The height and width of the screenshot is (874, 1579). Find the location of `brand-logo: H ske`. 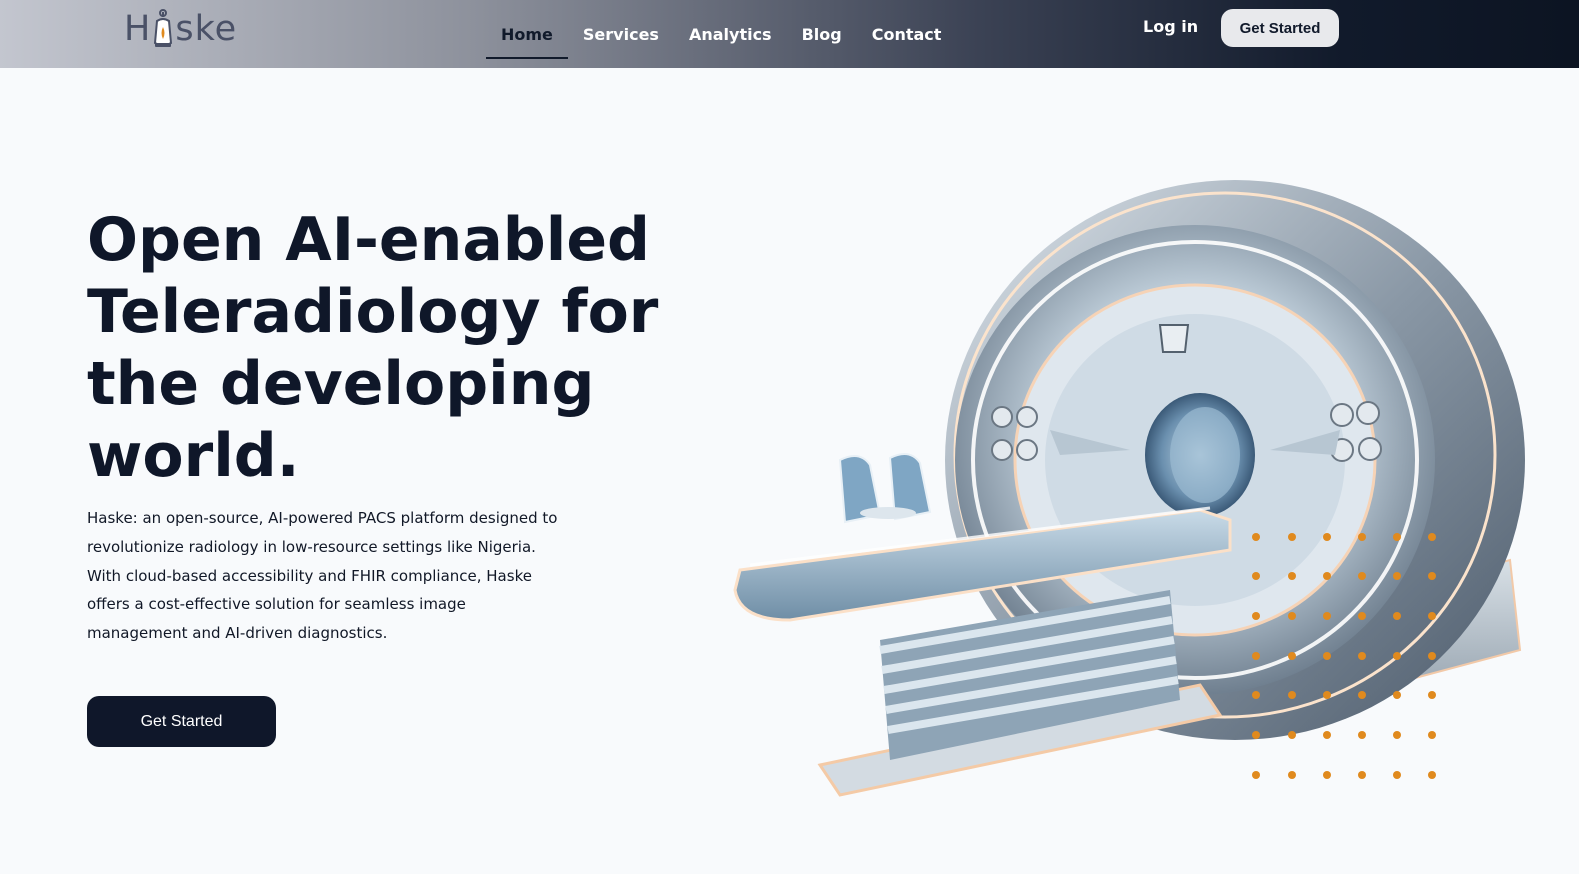

brand-logo: H ske is located at coordinates (180, 29).